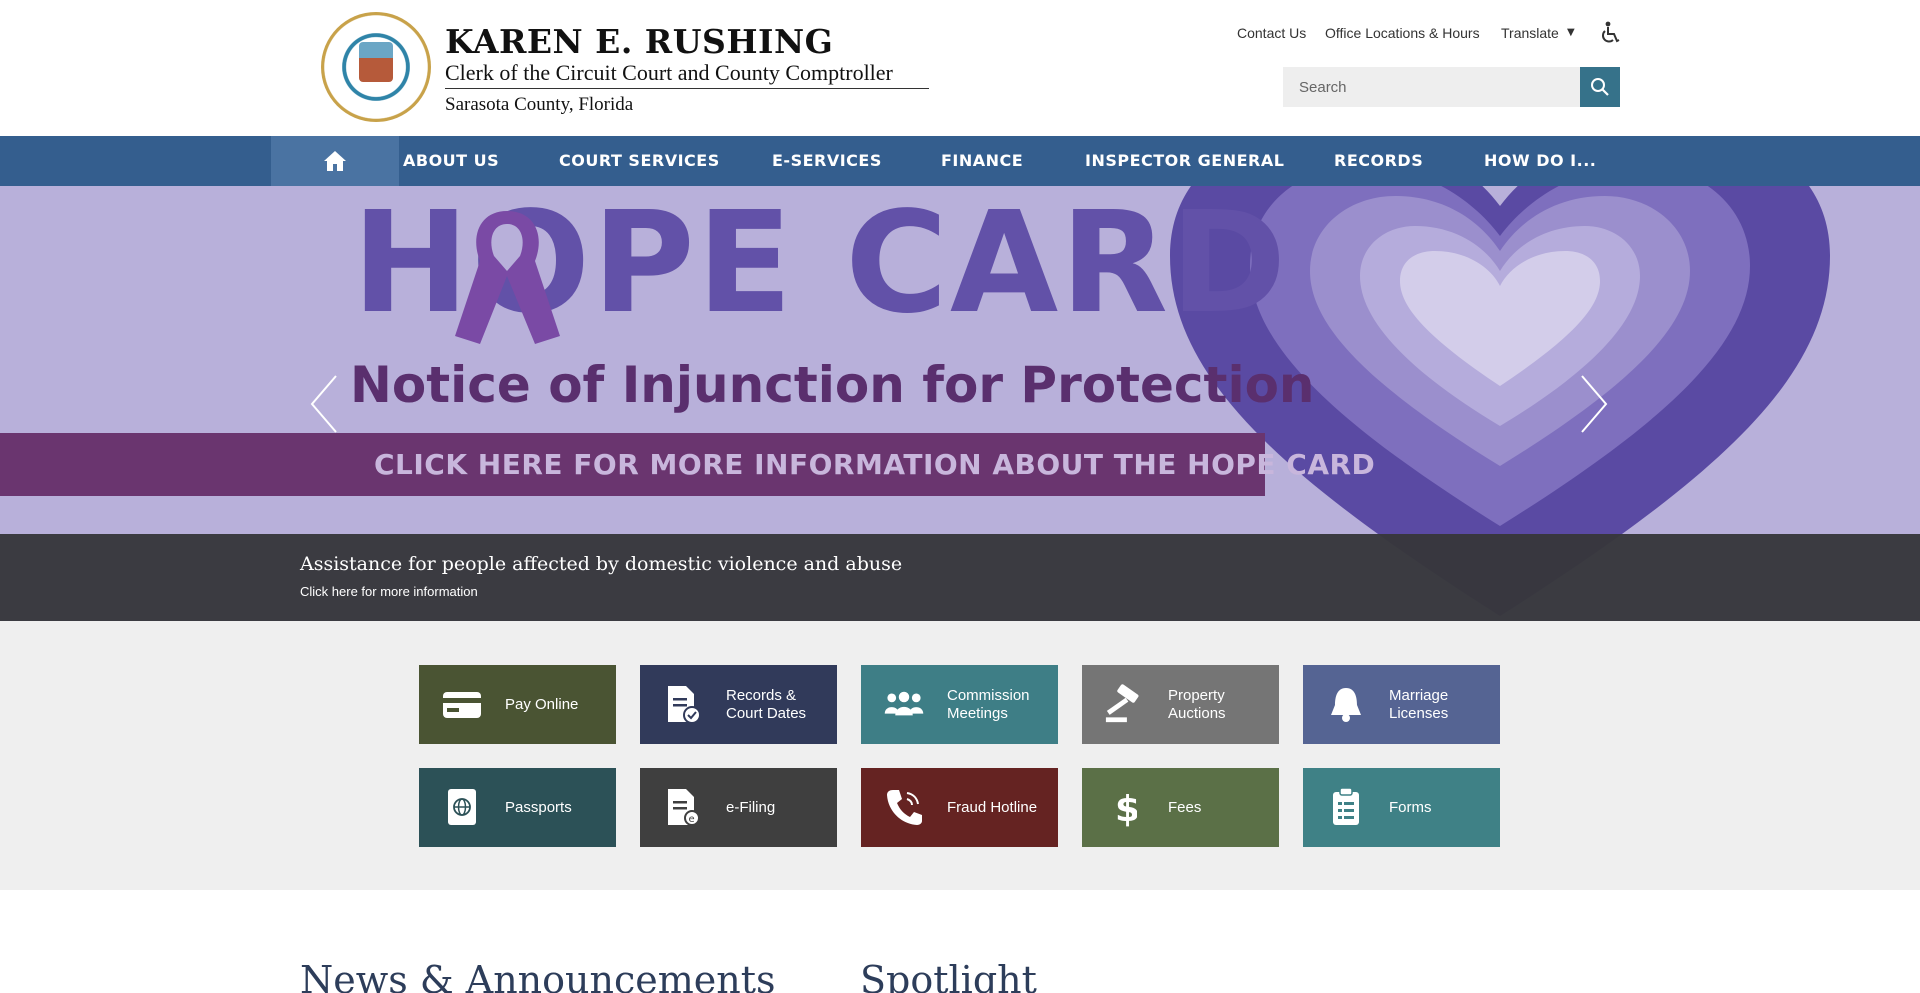  I want to click on spotlight-heading: Spotlight, so click(948, 975).